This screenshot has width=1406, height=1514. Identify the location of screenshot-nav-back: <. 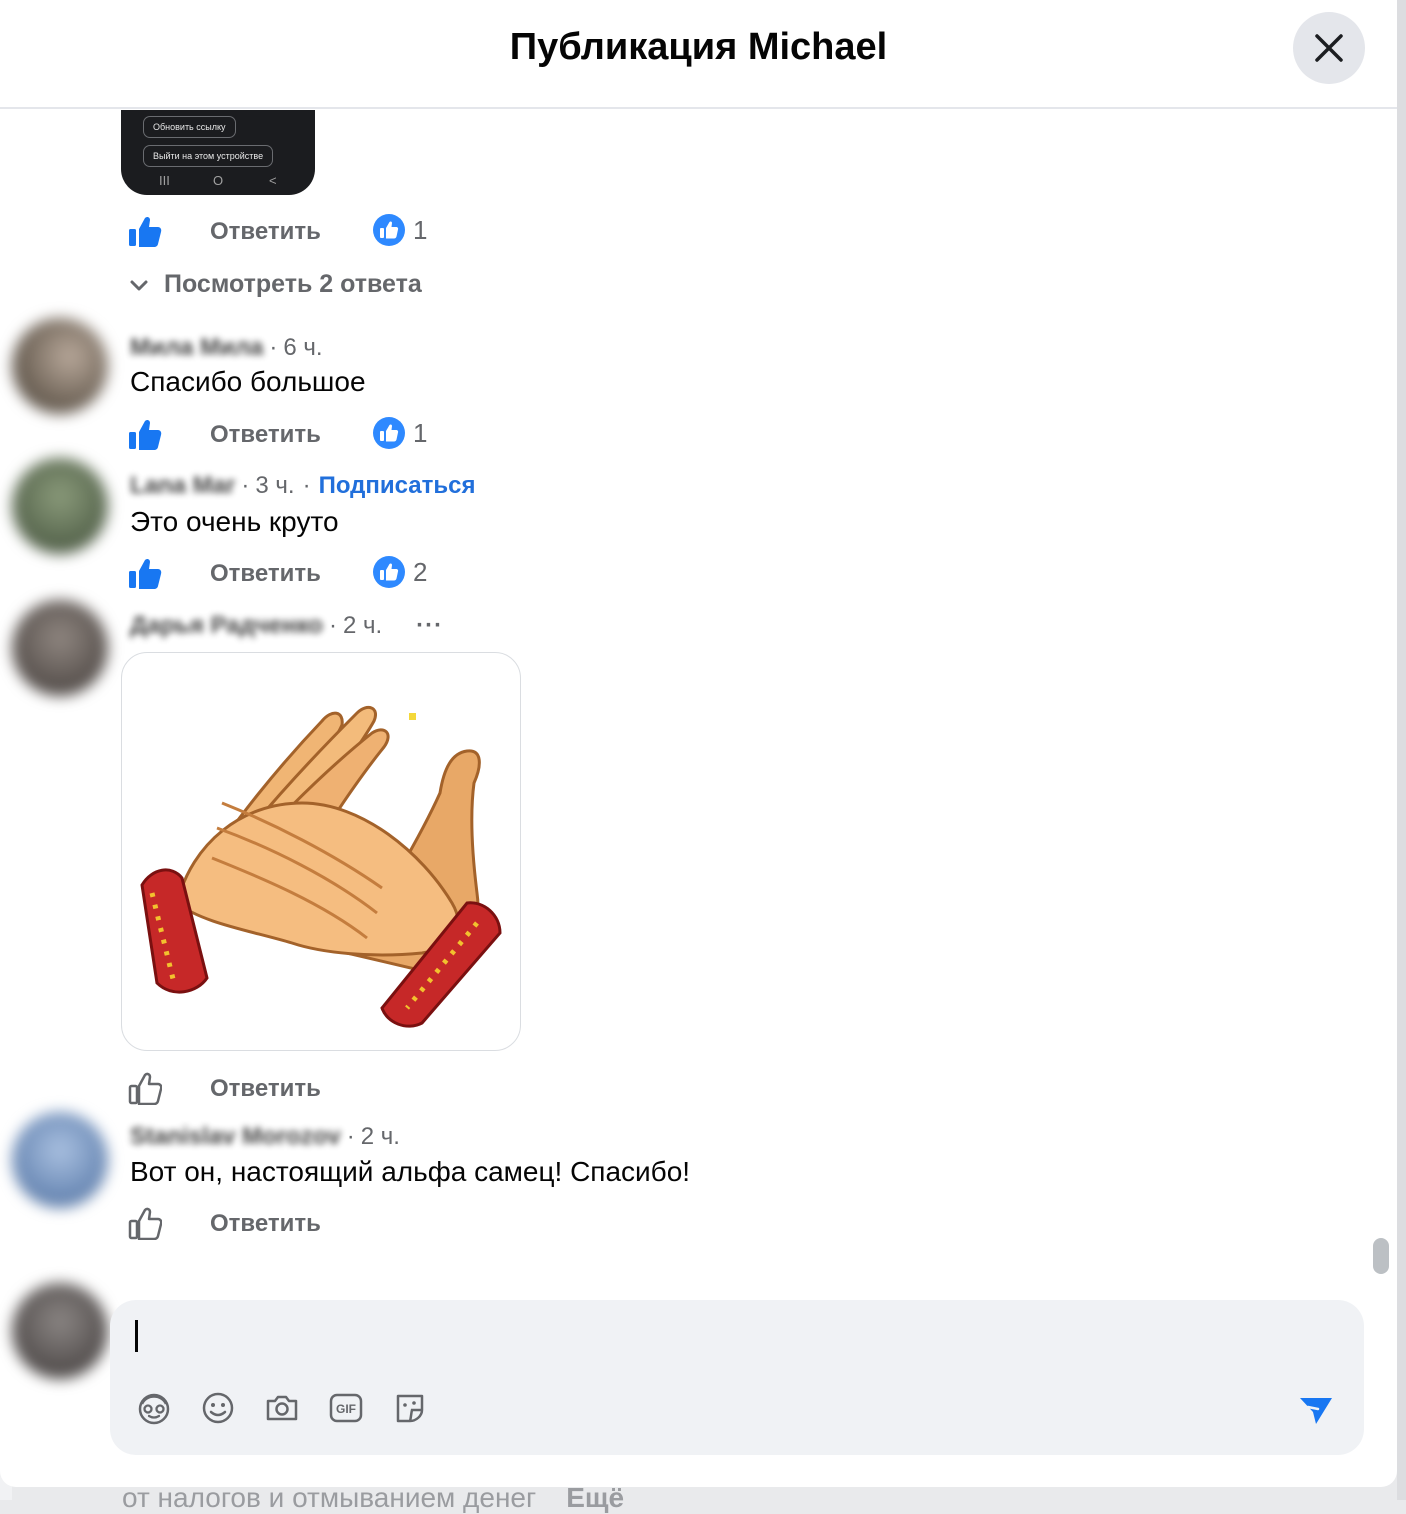
(273, 180).